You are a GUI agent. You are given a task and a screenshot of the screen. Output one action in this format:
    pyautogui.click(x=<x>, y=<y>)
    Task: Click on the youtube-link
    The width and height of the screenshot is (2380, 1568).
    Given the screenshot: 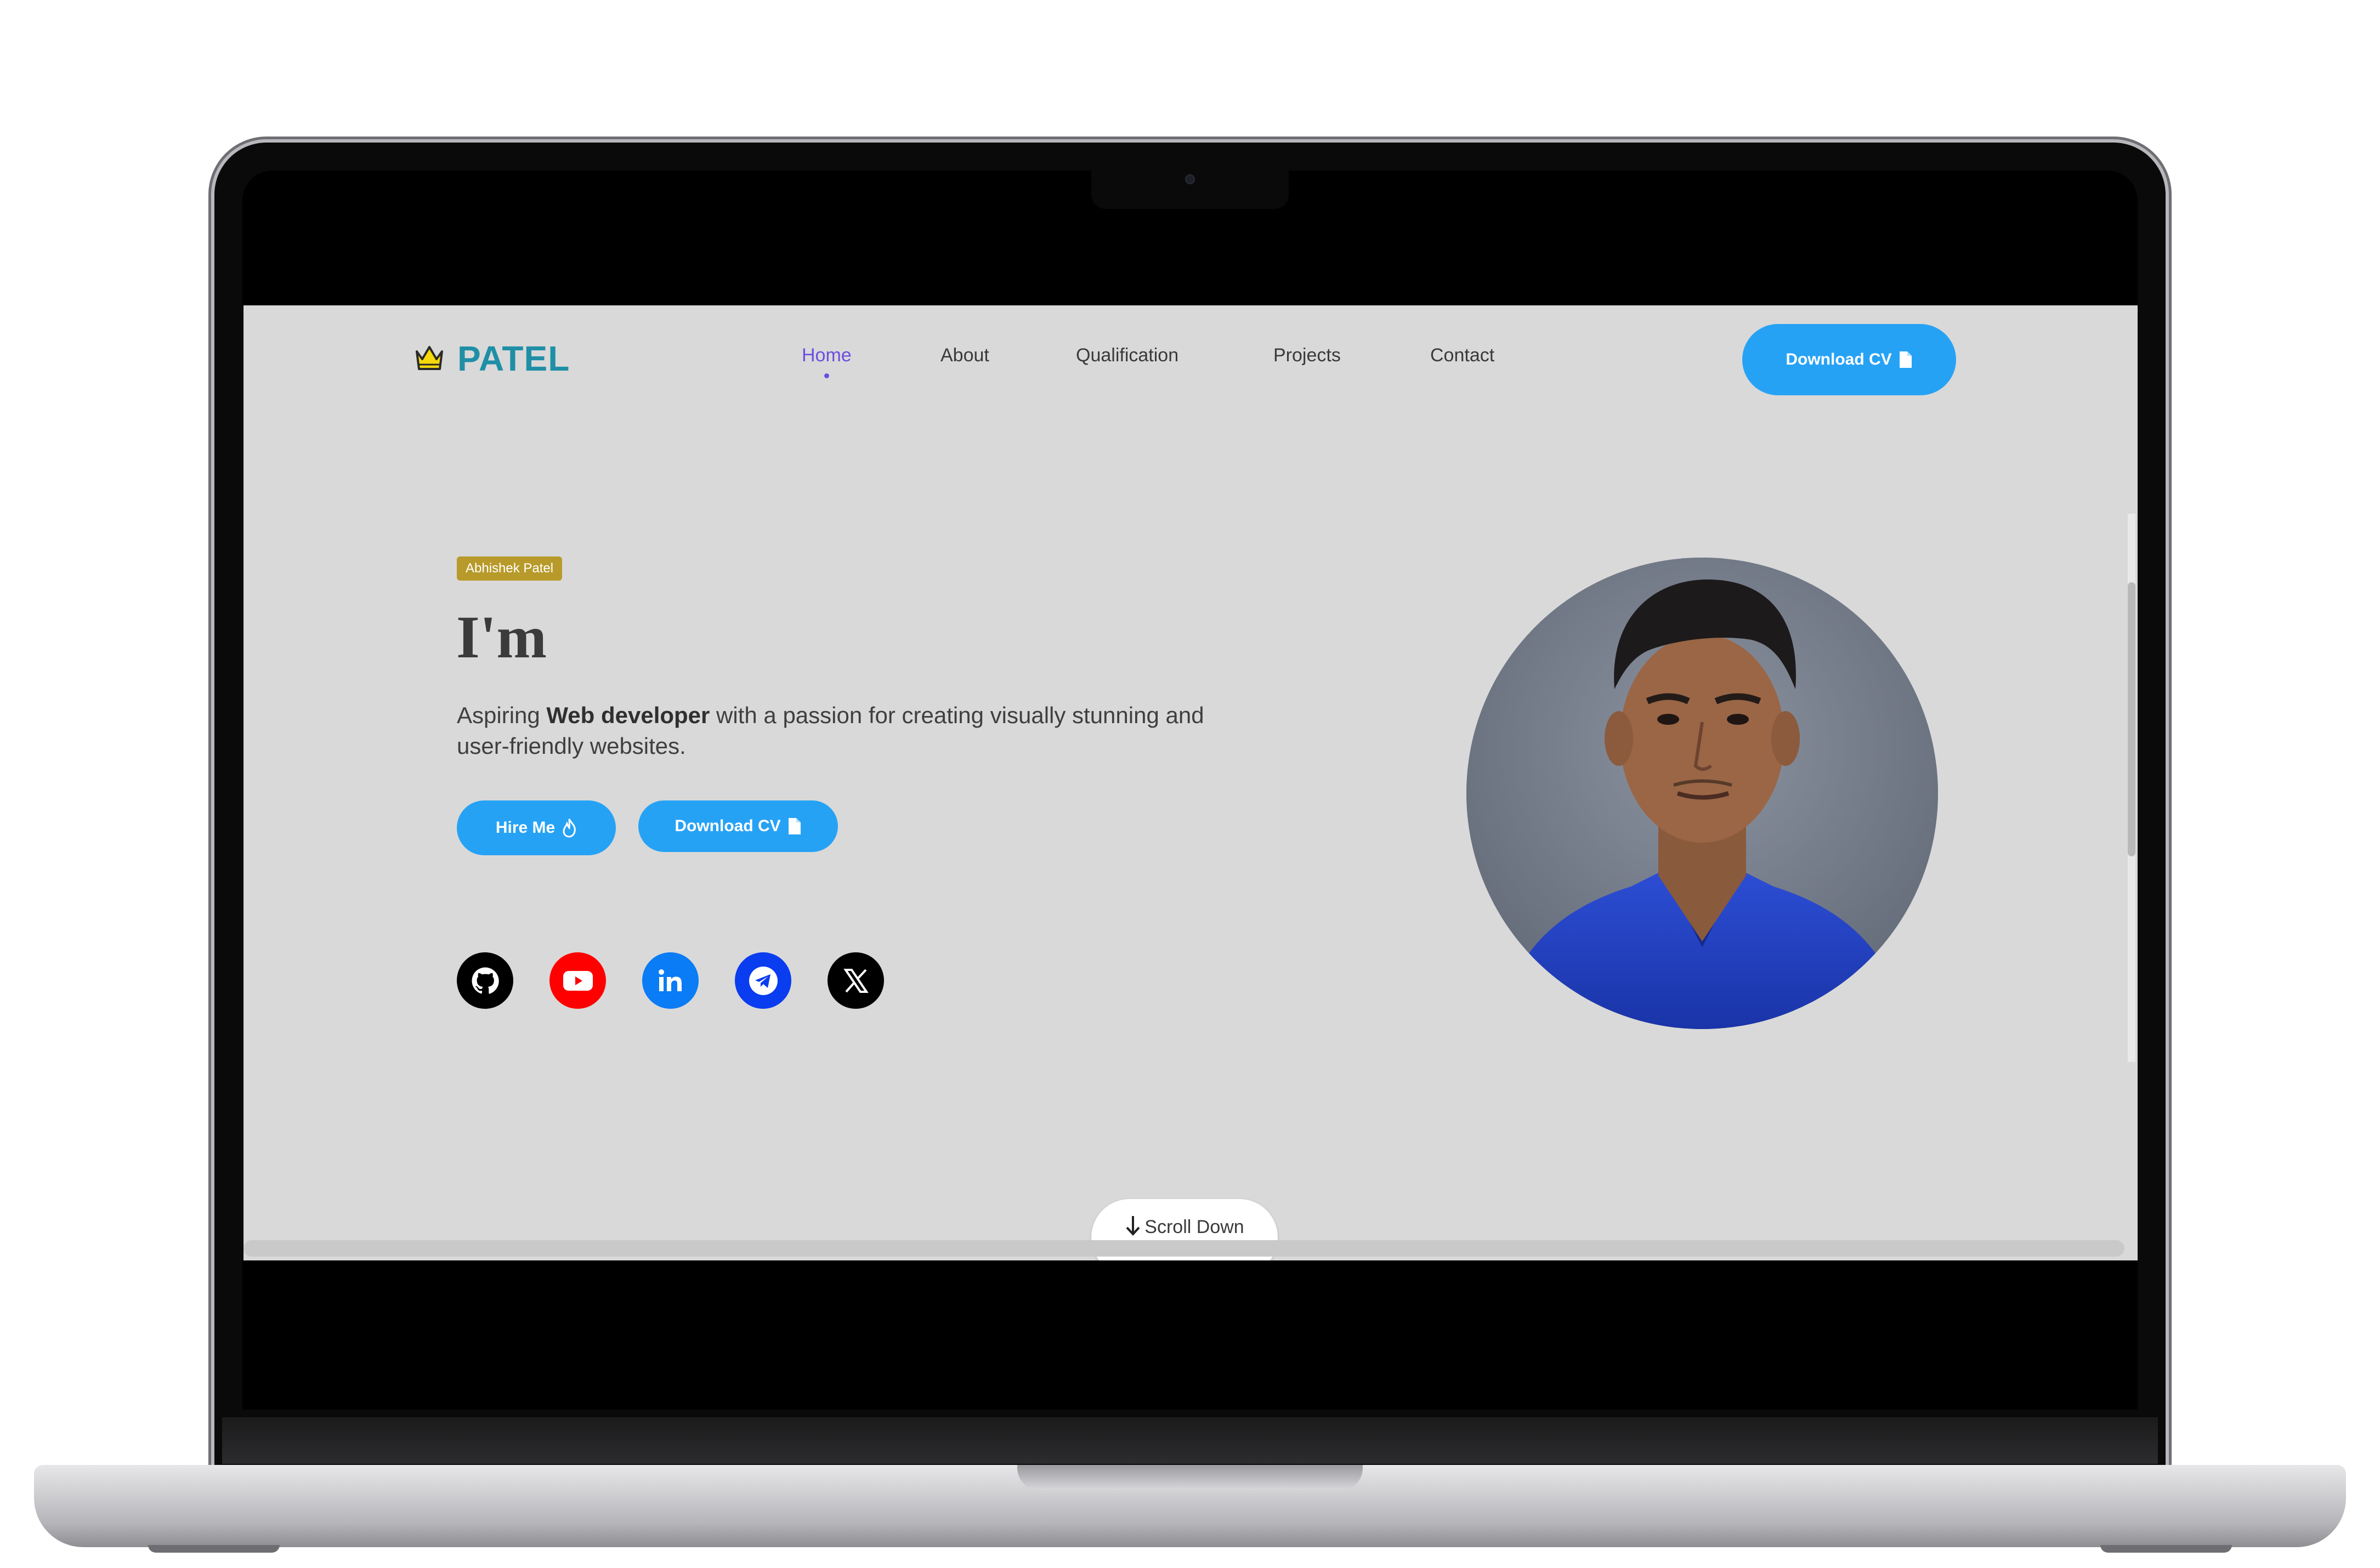 What is the action you would take?
    pyautogui.click(x=577, y=980)
    